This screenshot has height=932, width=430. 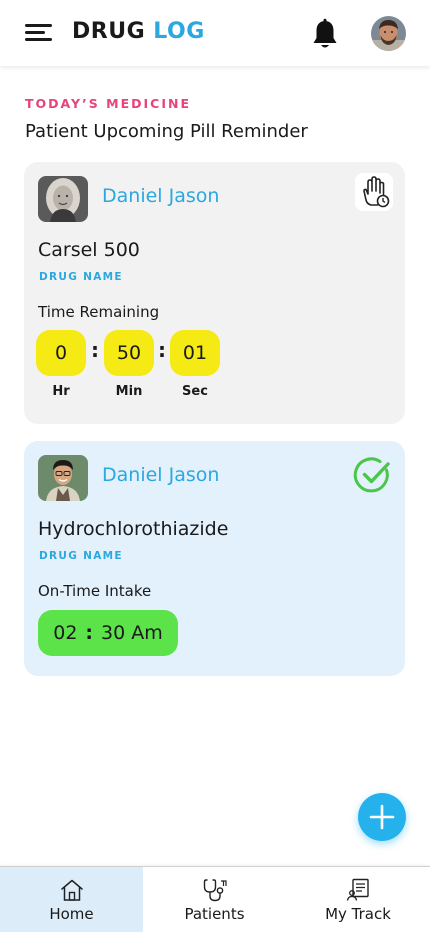 What do you see at coordinates (71, 914) in the screenshot?
I see `nav-label-home: Home` at bounding box center [71, 914].